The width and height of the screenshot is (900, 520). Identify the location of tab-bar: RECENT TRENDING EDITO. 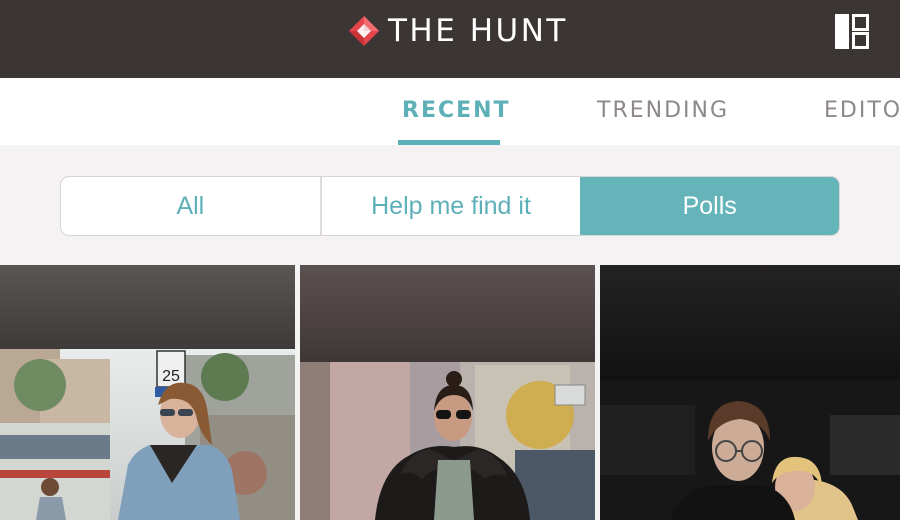
(450, 111).